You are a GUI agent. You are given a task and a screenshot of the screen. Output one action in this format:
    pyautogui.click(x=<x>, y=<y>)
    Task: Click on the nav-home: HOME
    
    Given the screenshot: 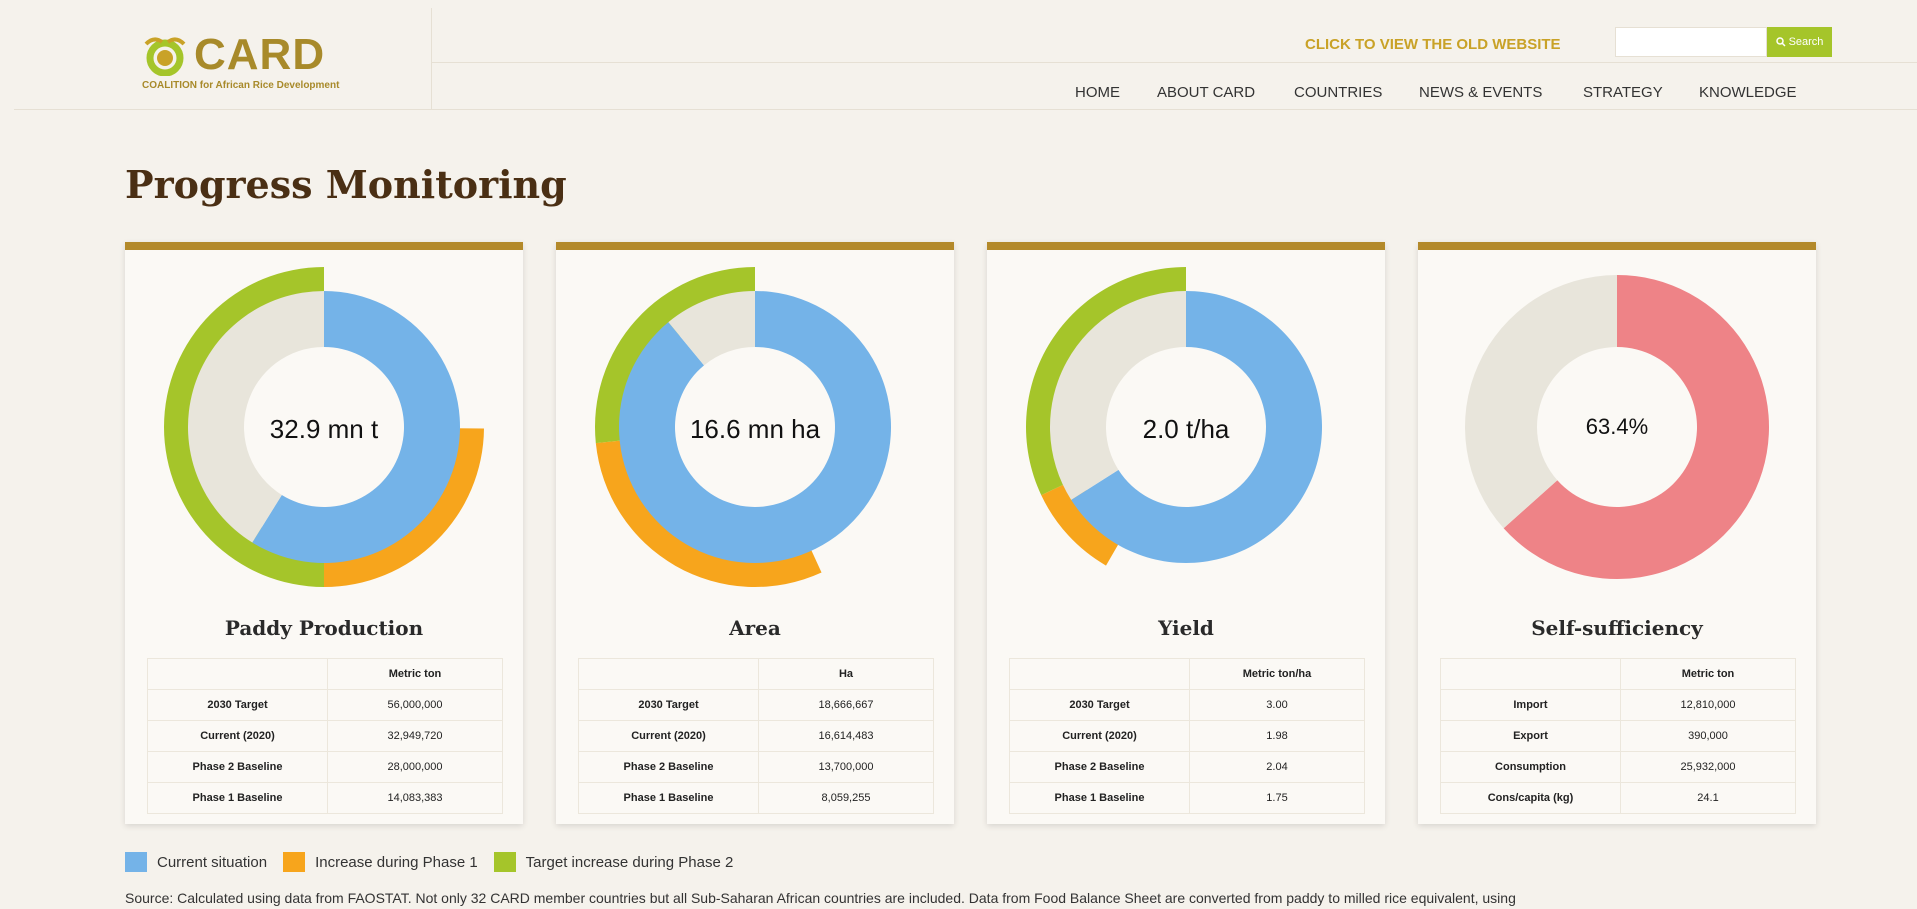 What is the action you would take?
    pyautogui.click(x=1097, y=92)
    